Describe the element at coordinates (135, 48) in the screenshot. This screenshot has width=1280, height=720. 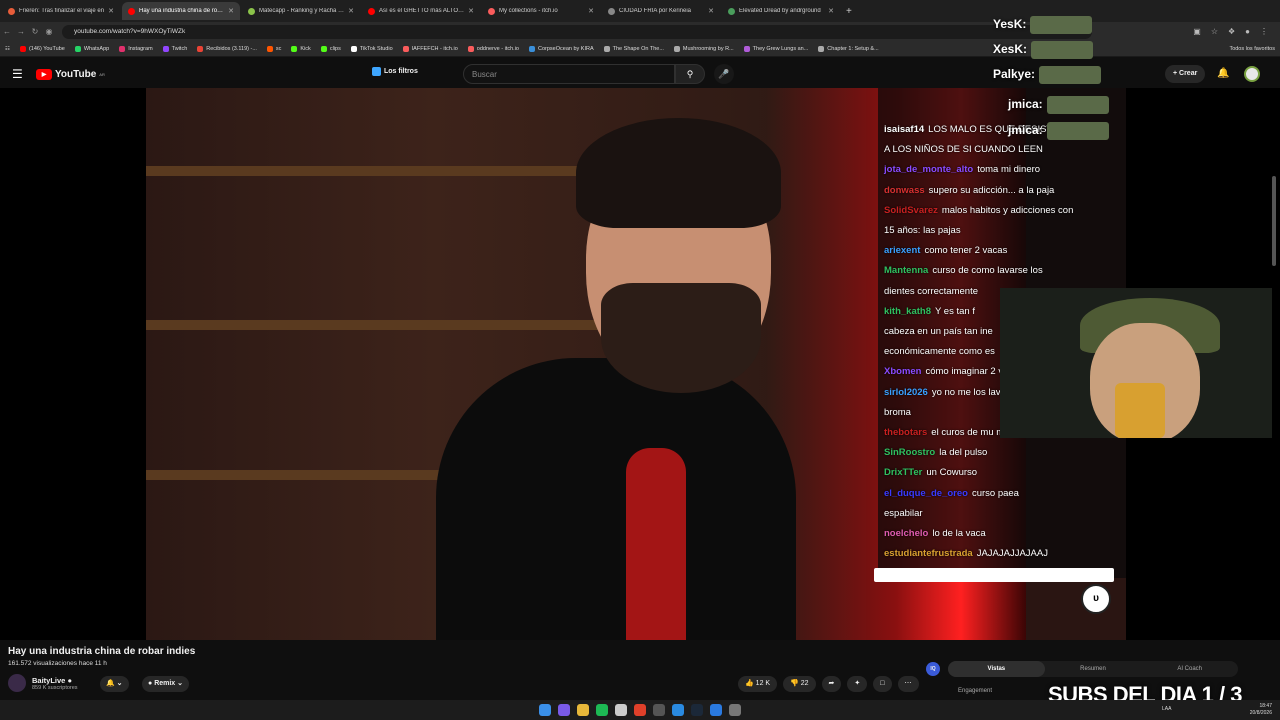
I see `bookmark-item: Instagram` at that location.